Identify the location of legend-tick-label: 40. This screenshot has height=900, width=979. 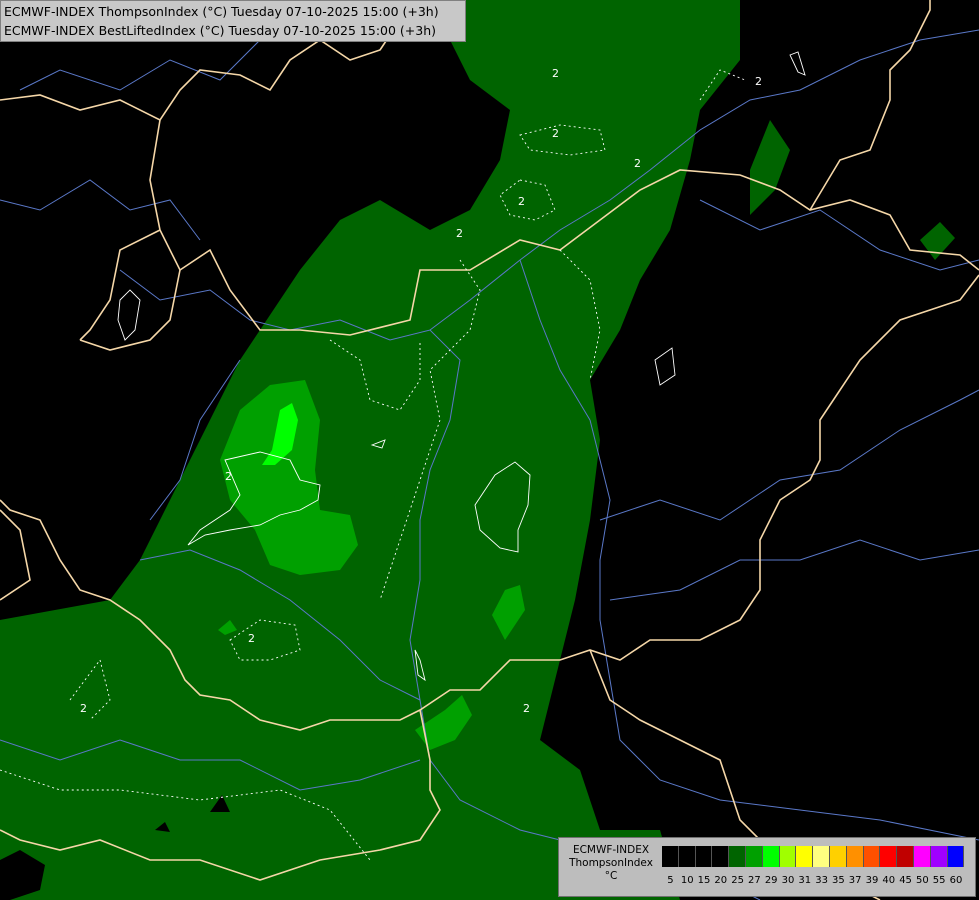
(889, 880).